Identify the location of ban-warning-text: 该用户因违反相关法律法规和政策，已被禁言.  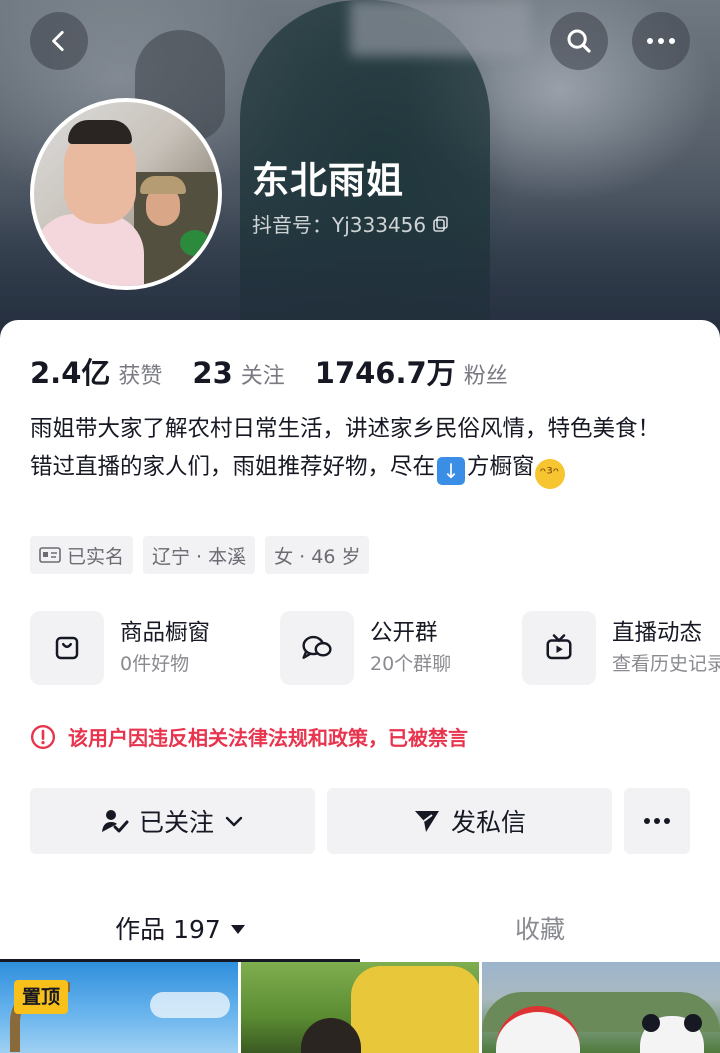
(268, 738).